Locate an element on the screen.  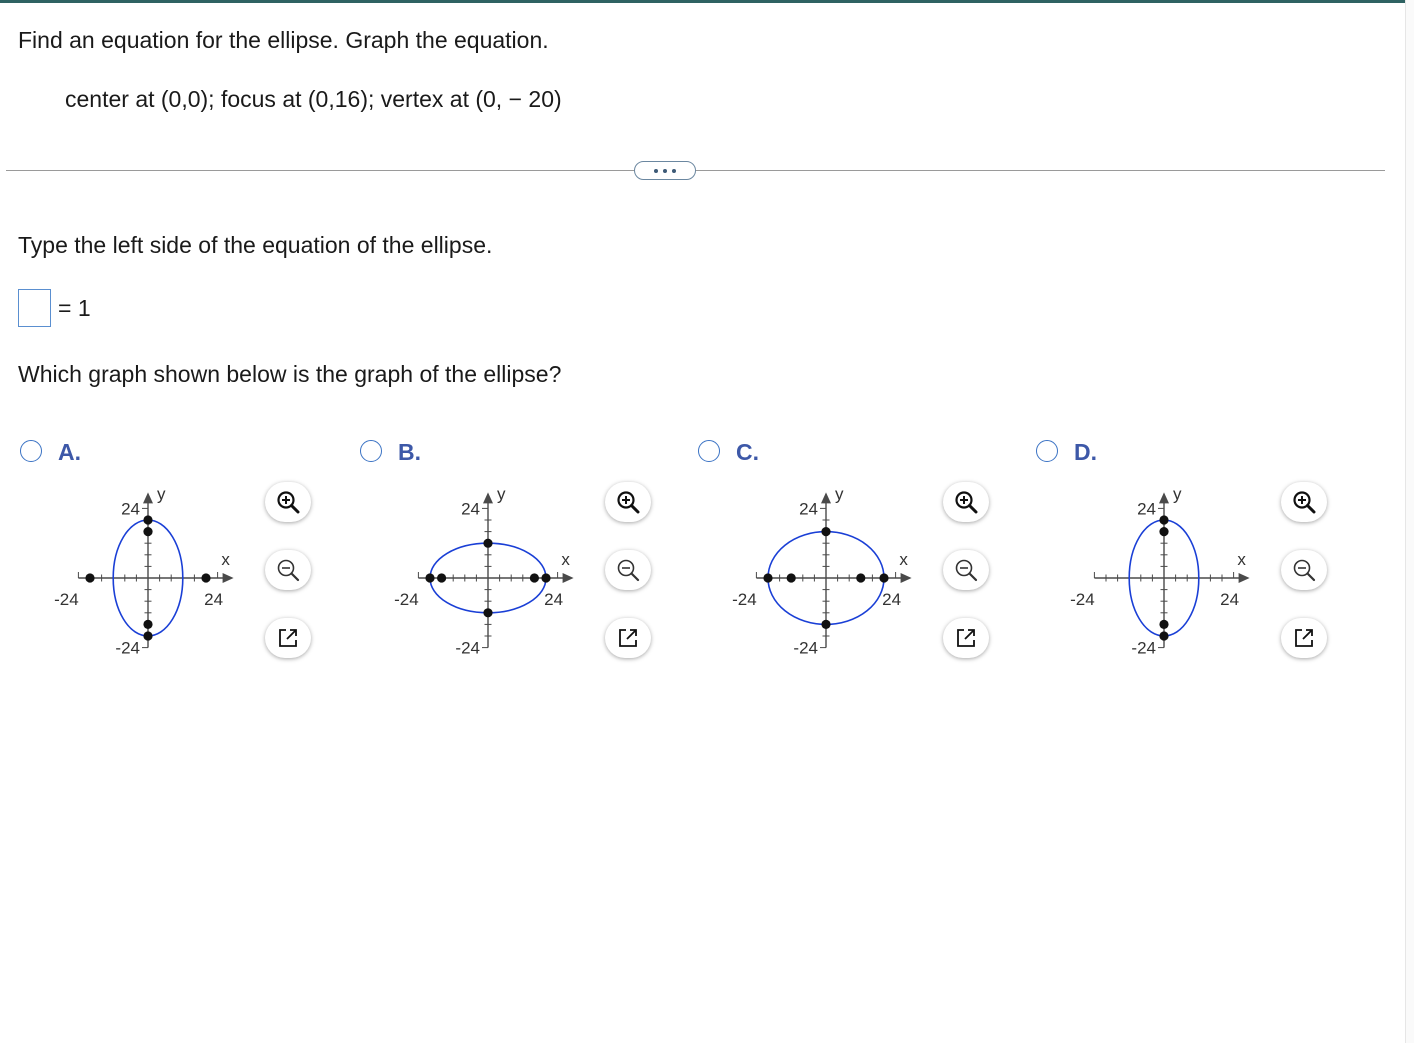
expand-more-button is located at coordinates (665, 170).